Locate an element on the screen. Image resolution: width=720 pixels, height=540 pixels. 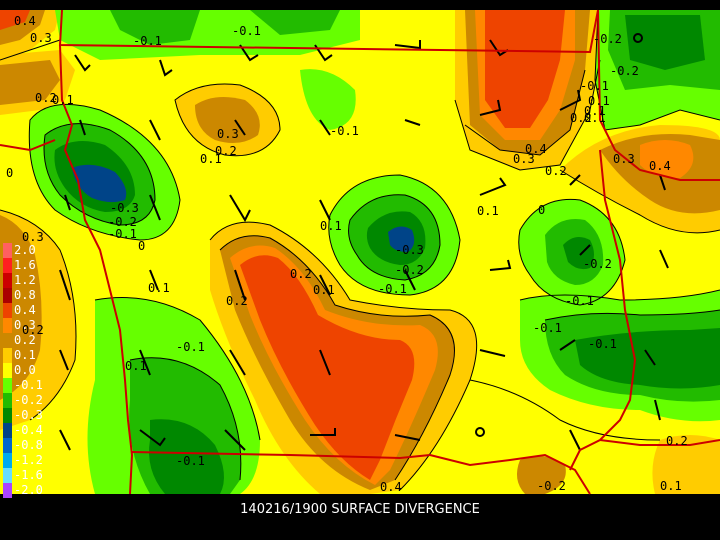
legend-row: -1.6 is located at coordinates (26, 475).